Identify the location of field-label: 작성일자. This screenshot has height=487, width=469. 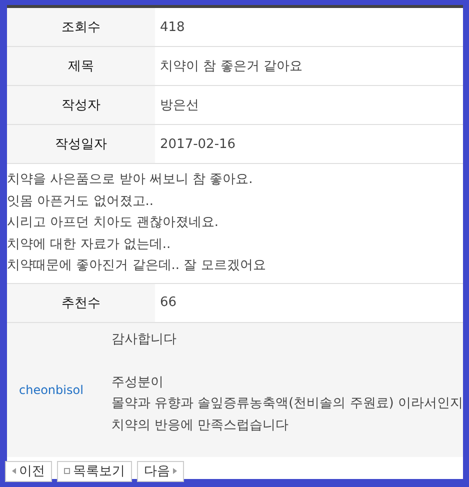
(81, 144).